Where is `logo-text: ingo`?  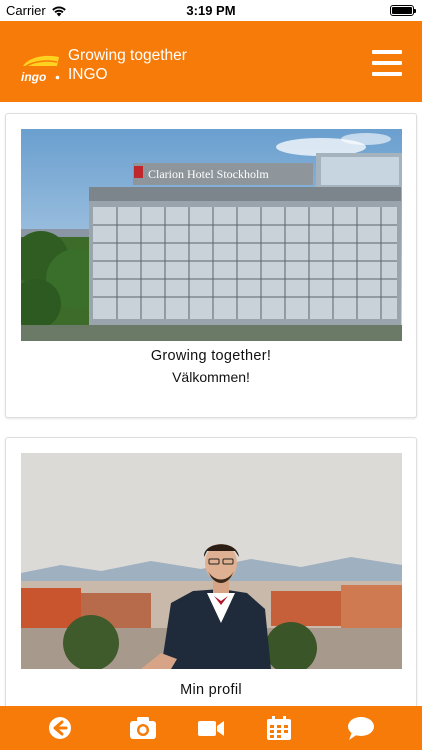 logo-text: ingo is located at coordinates (33, 77).